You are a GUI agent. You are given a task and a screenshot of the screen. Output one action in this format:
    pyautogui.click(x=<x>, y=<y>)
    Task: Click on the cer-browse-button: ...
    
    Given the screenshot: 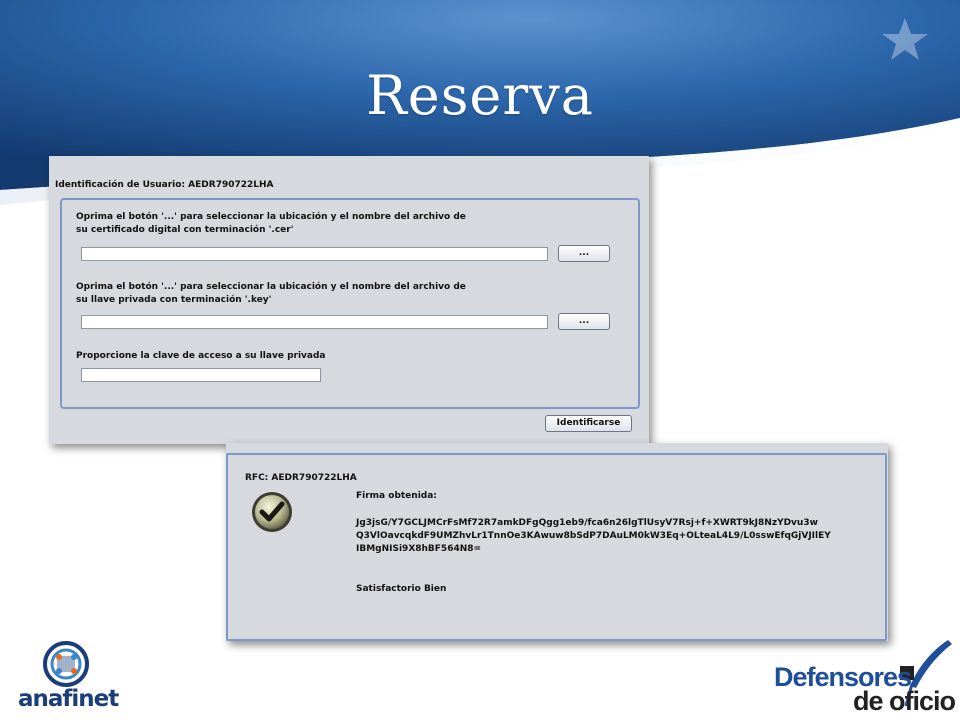 What is the action you would take?
    pyautogui.click(x=584, y=253)
    